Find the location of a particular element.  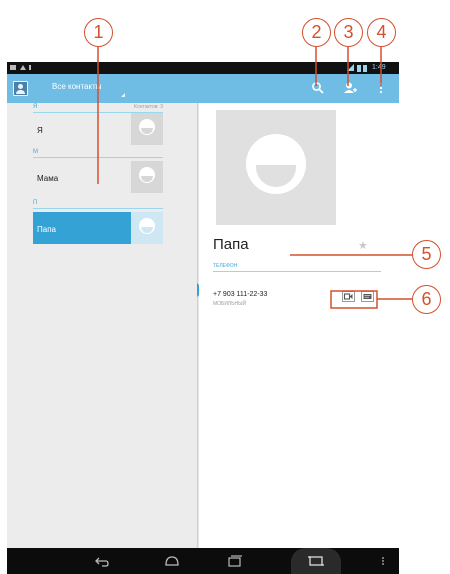

callout-1: 1 is located at coordinates (98, 32).